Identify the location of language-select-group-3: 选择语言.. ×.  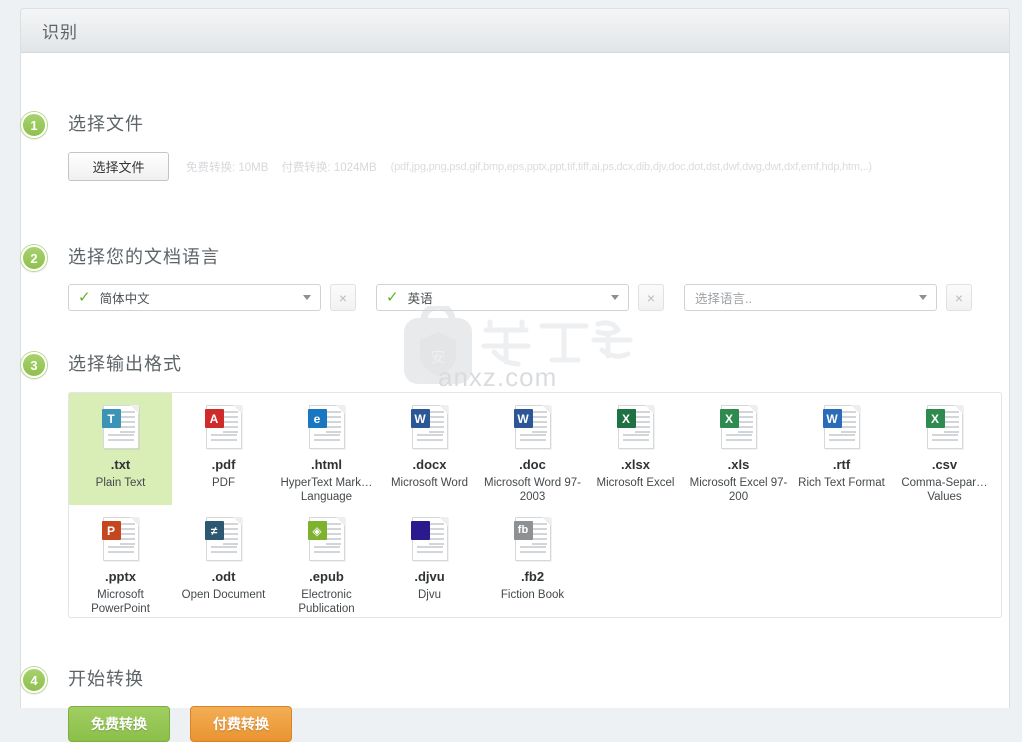
(828, 297).